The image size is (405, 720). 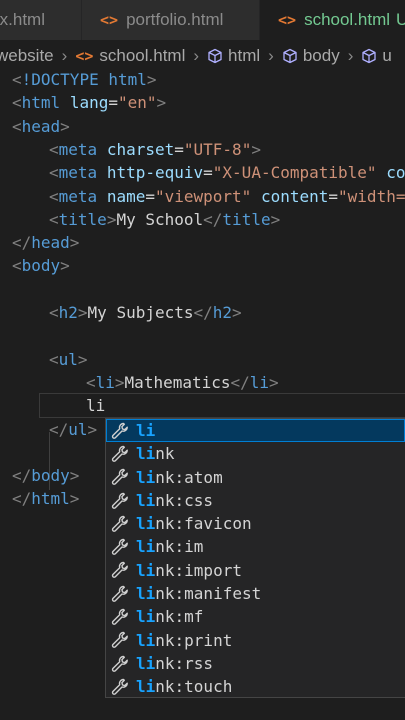 I want to click on suggestion-label: link:manifest, so click(x=199, y=594).